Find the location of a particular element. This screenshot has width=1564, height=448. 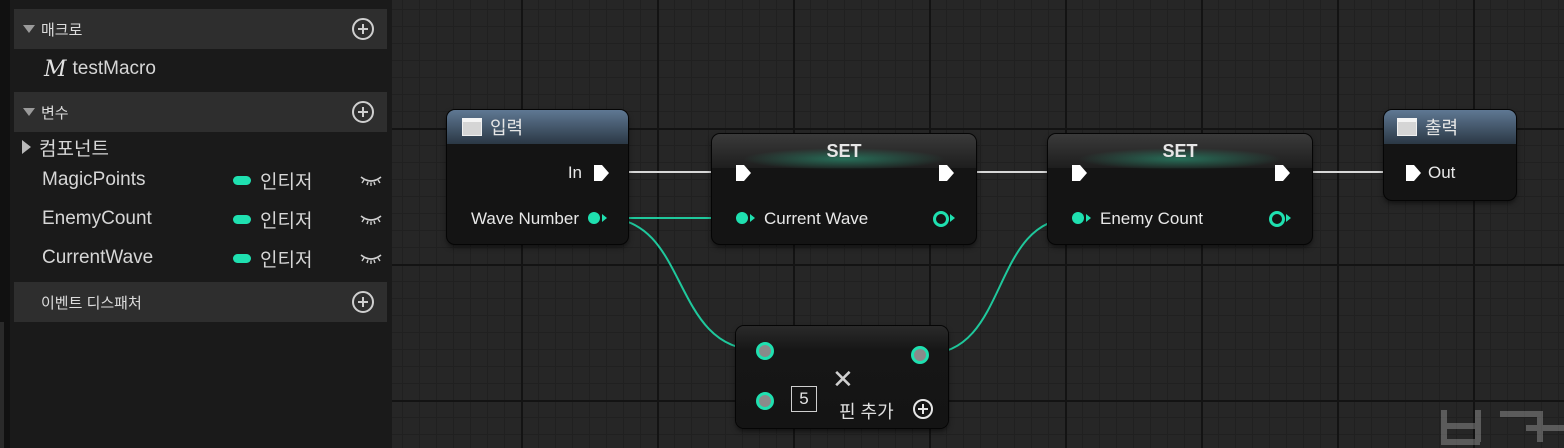

add-operator-icon: ✕ is located at coordinates (843, 379).